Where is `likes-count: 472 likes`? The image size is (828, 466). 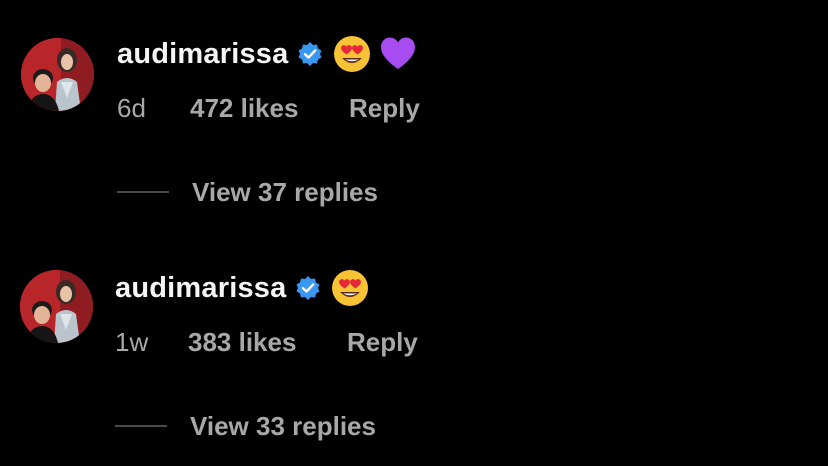 likes-count: 472 likes is located at coordinates (269, 108).